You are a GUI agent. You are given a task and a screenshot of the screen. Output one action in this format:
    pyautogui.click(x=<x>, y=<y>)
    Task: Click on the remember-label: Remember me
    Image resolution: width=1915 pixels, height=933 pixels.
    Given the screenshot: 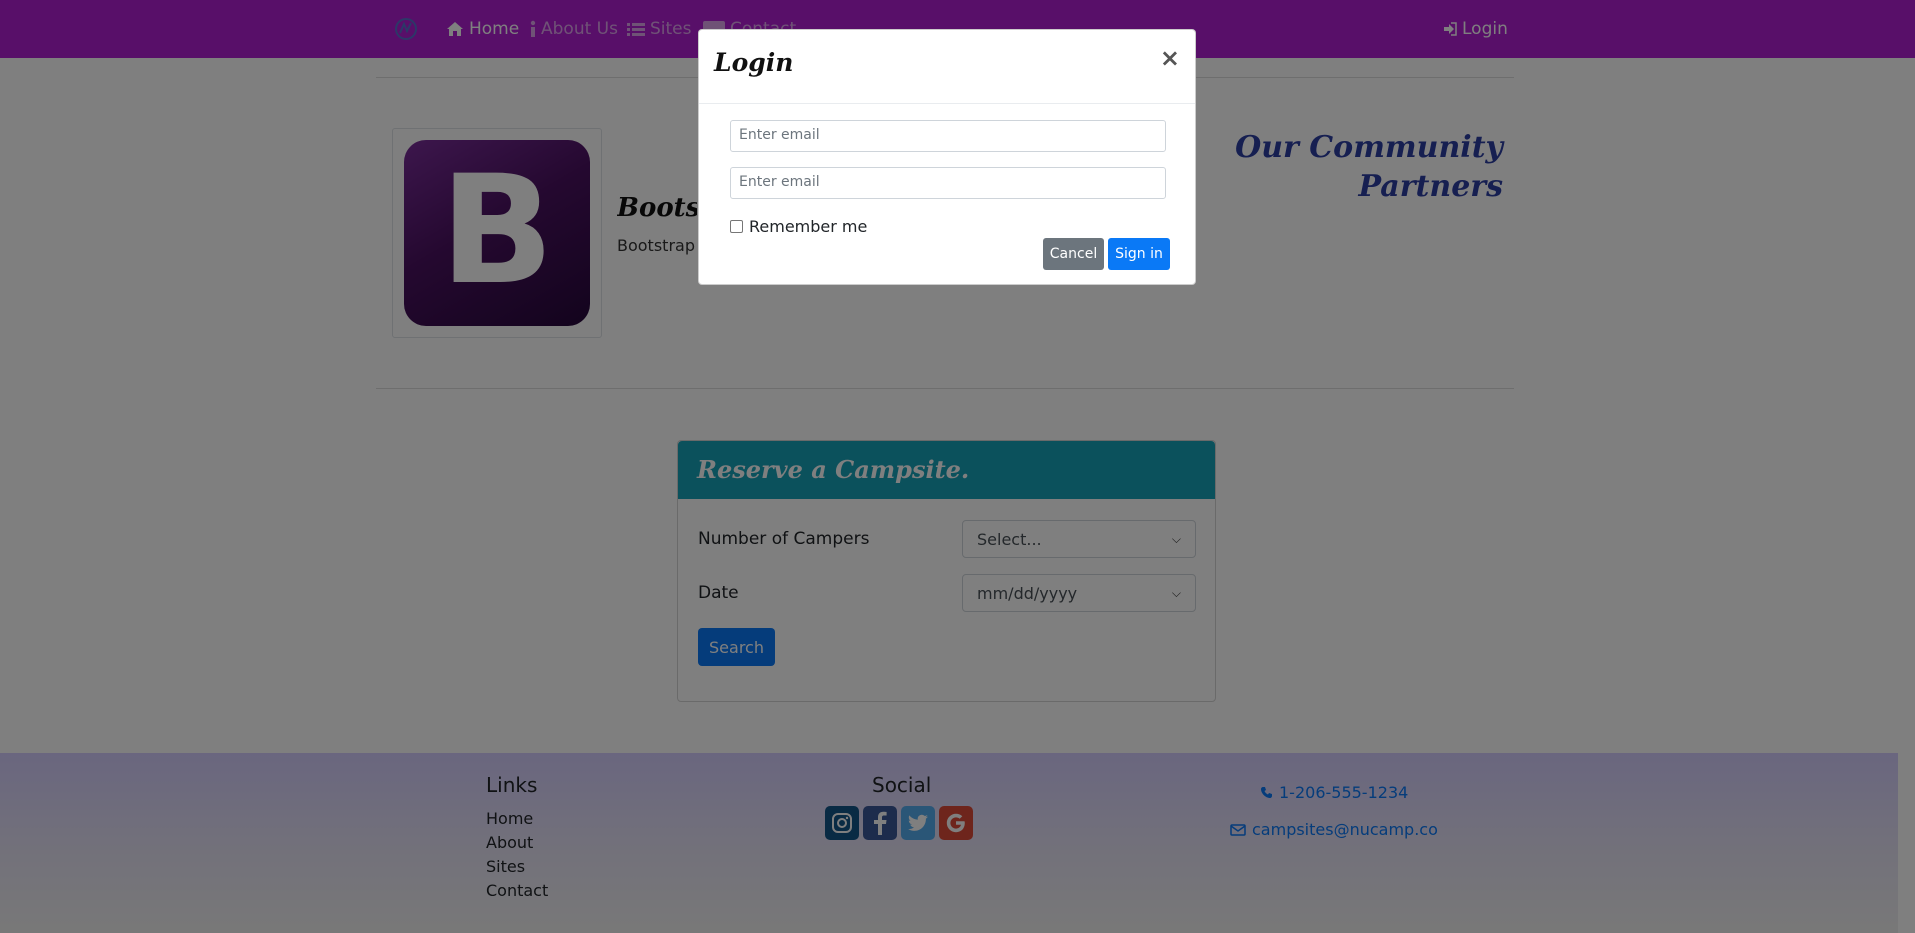 What is the action you would take?
    pyautogui.click(x=808, y=226)
    